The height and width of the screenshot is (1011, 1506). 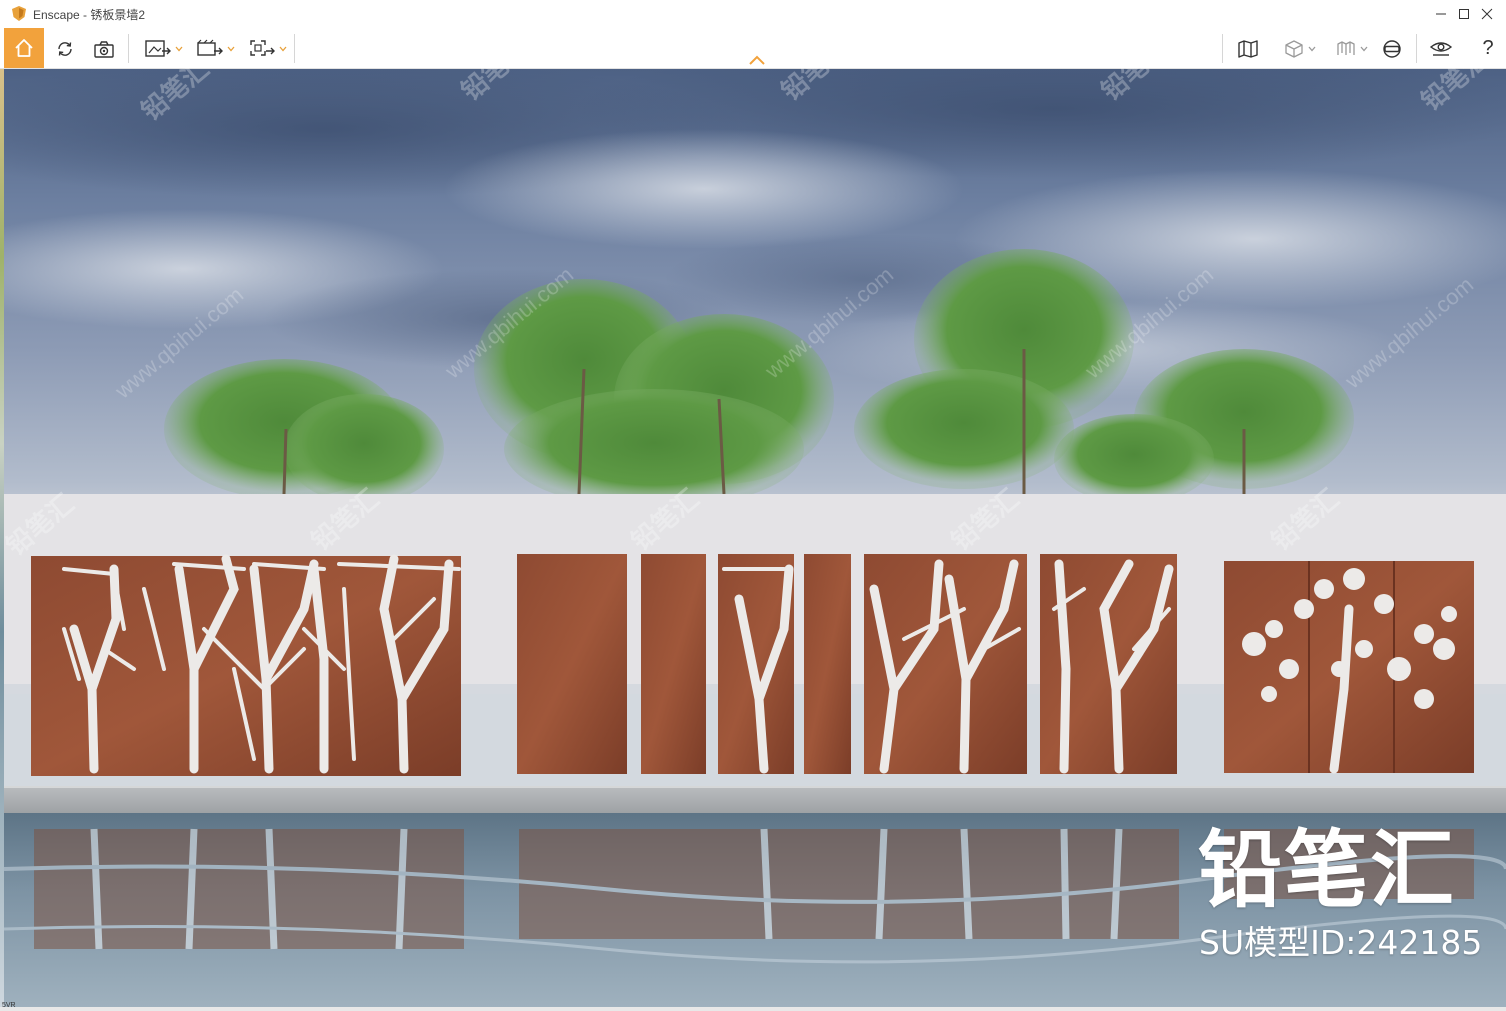 I want to click on model-id-label: SU模型ID:242185, so click(x=1341, y=942).